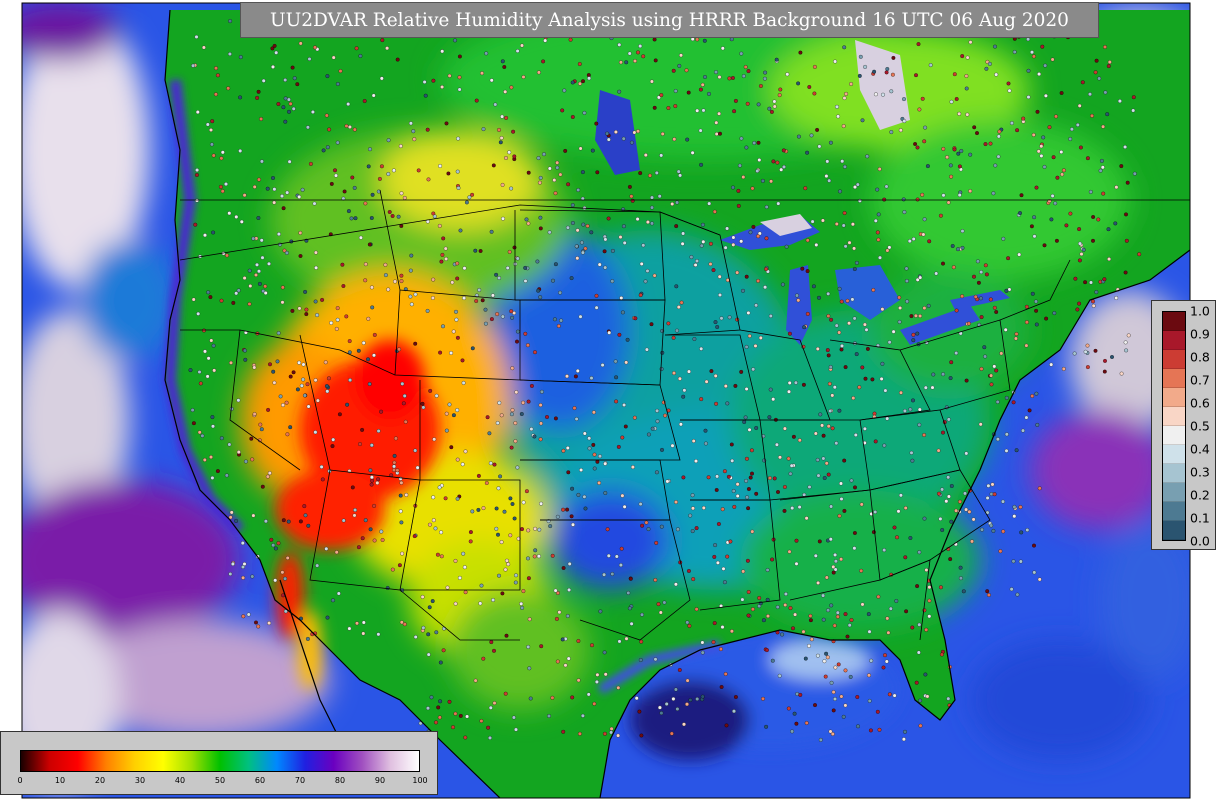  What do you see at coordinates (1174, 511) in the screenshot?
I see `station-colorbar-segment` at bounding box center [1174, 511].